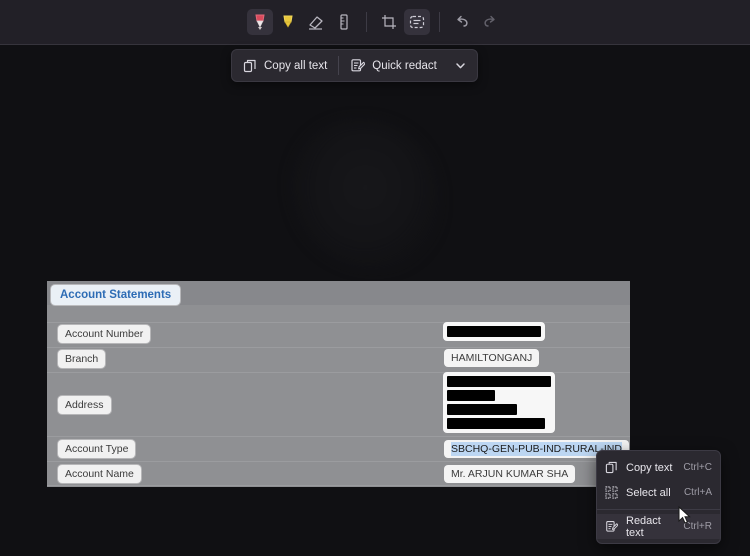  Describe the element at coordinates (84, 405) in the screenshot. I see `field-label-address: Address` at that location.